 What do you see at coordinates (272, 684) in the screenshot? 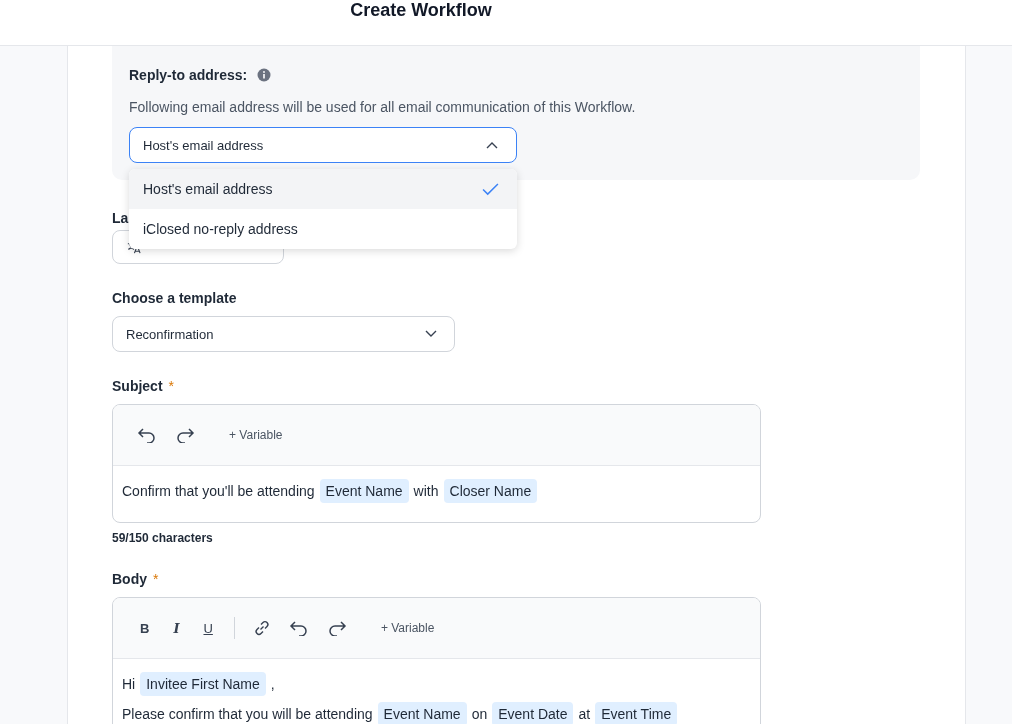
I see `body-text: ,` at bounding box center [272, 684].